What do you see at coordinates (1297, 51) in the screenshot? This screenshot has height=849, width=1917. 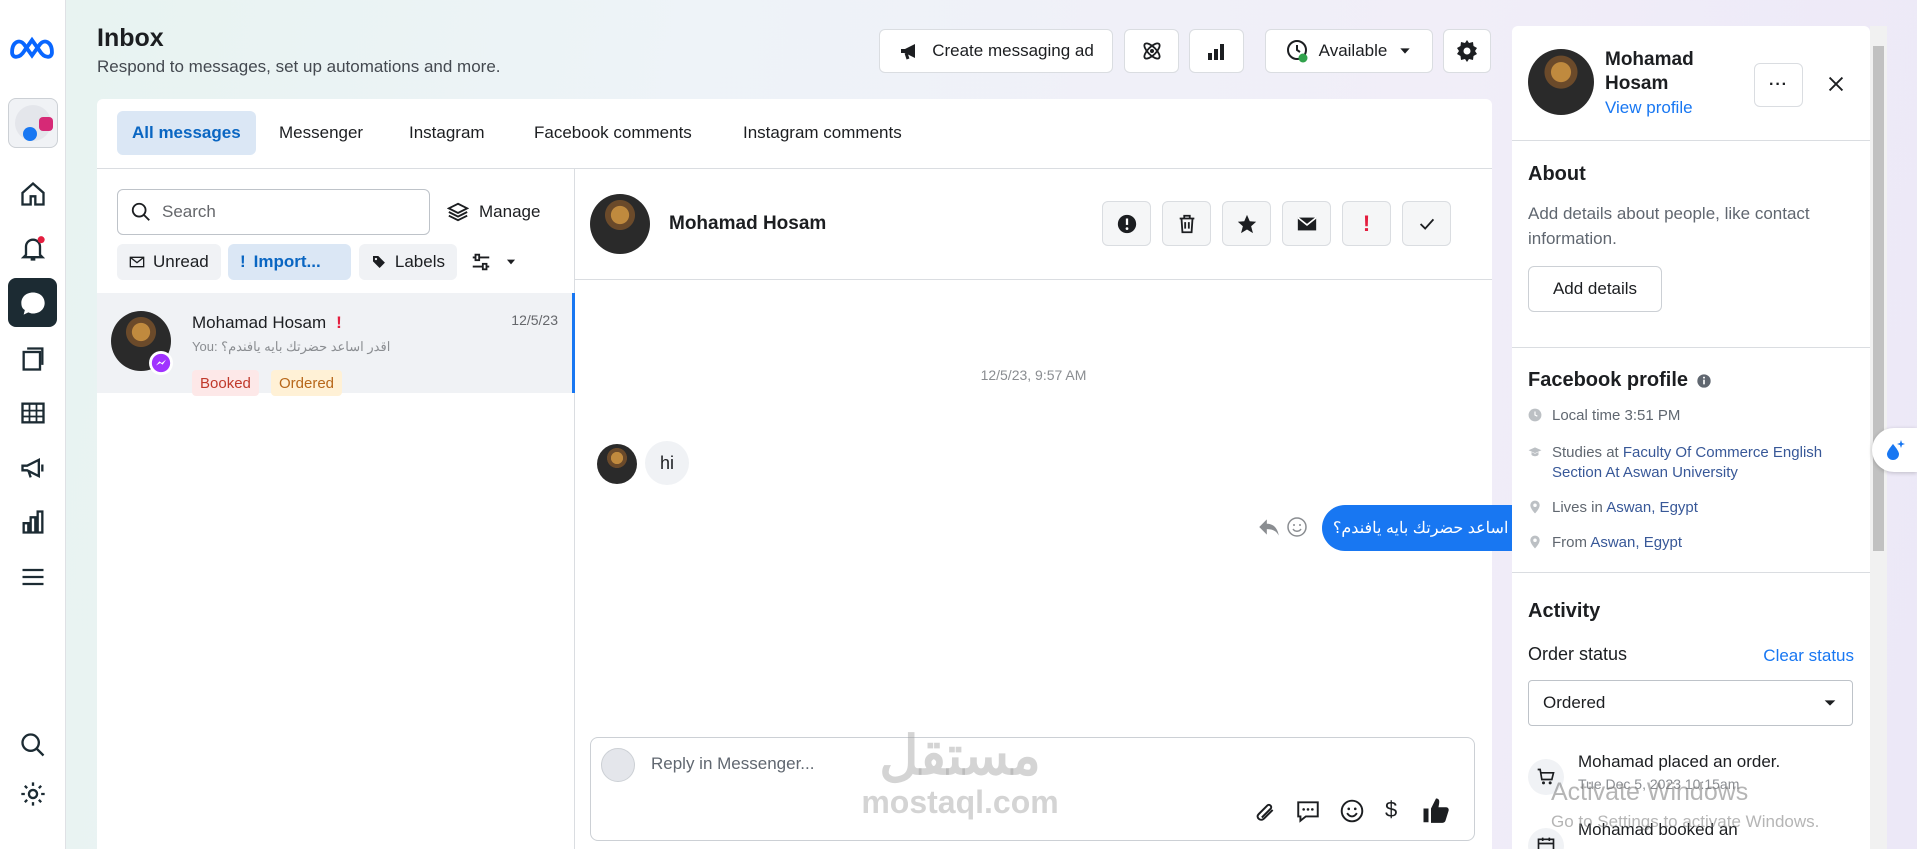 I see `clock-status-icon` at bounding box center [1297, 51].